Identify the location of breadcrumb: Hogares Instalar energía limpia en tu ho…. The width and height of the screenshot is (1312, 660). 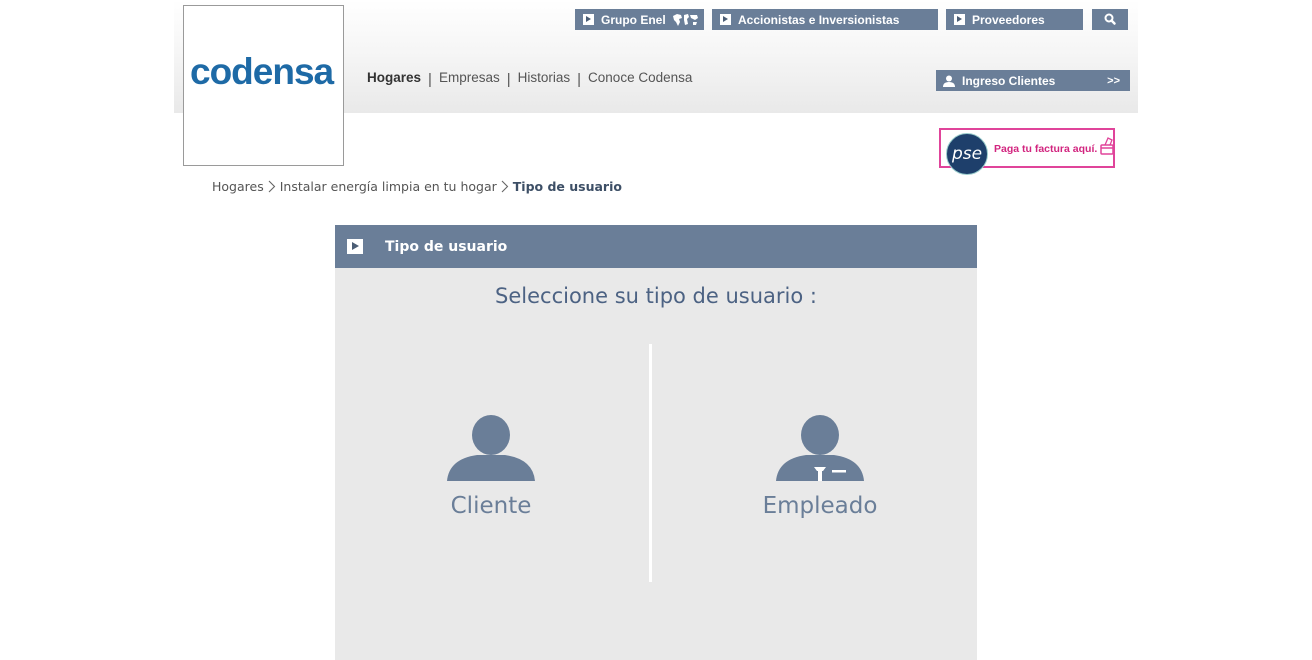
(417, 186).